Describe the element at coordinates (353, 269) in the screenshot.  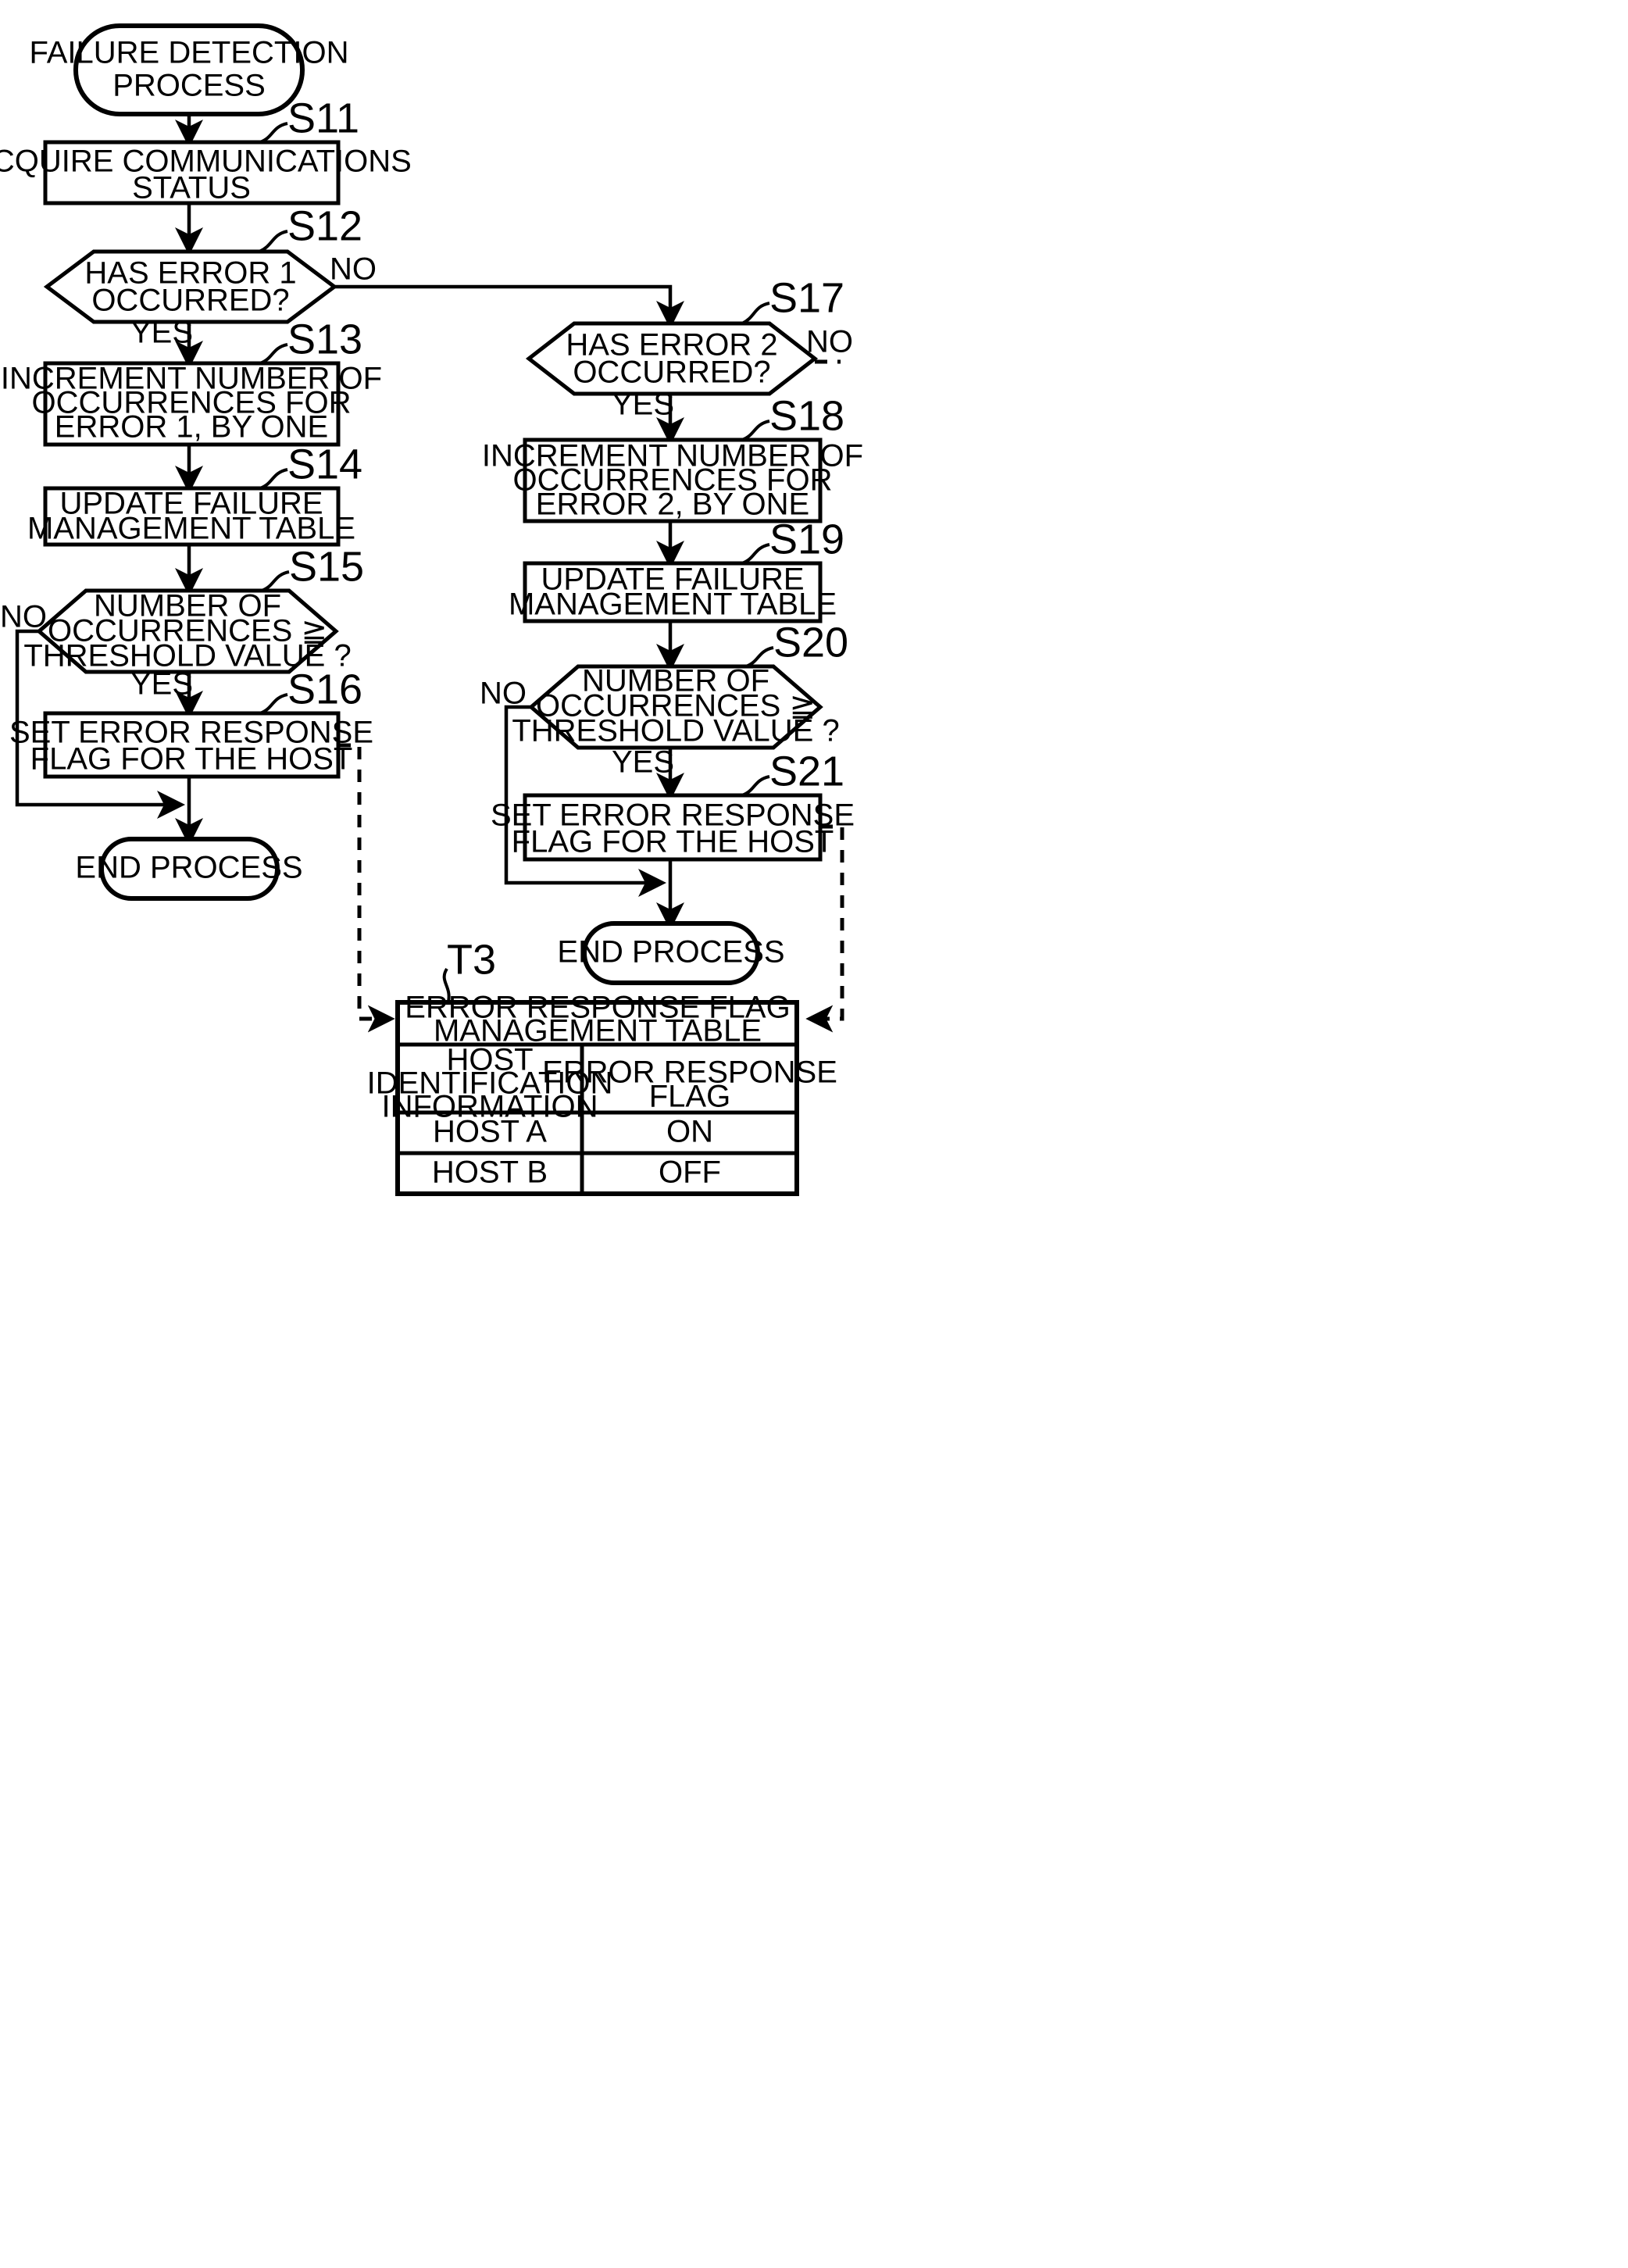
I see `branch-label-s12-no: NO` at that location.